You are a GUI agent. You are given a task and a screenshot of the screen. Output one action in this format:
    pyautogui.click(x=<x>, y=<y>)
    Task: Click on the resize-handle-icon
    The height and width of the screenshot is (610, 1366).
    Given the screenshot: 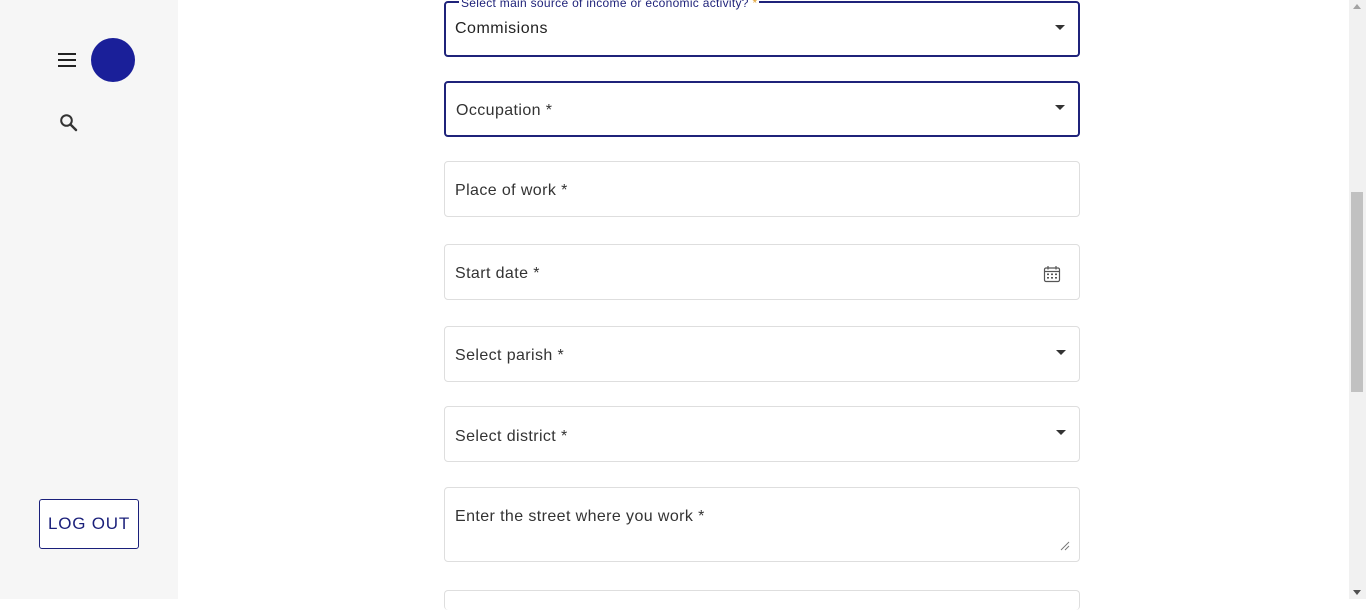 What is the action you would take?
    pyautogui.click(x=1065, y=544)
    